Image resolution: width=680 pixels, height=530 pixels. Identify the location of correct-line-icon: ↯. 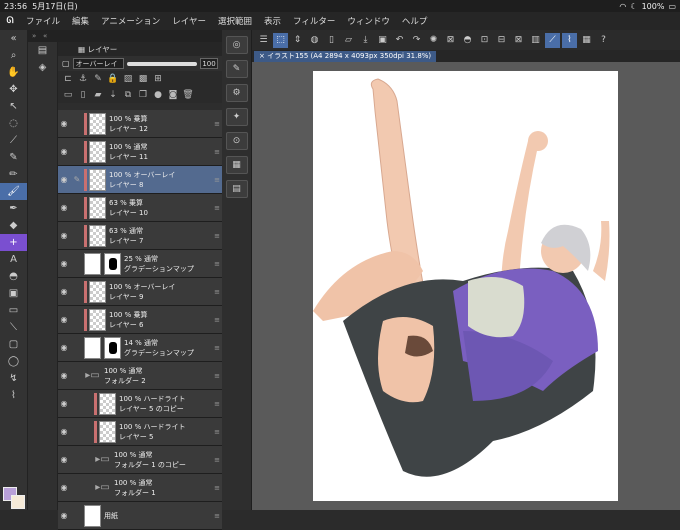
(13, 378).